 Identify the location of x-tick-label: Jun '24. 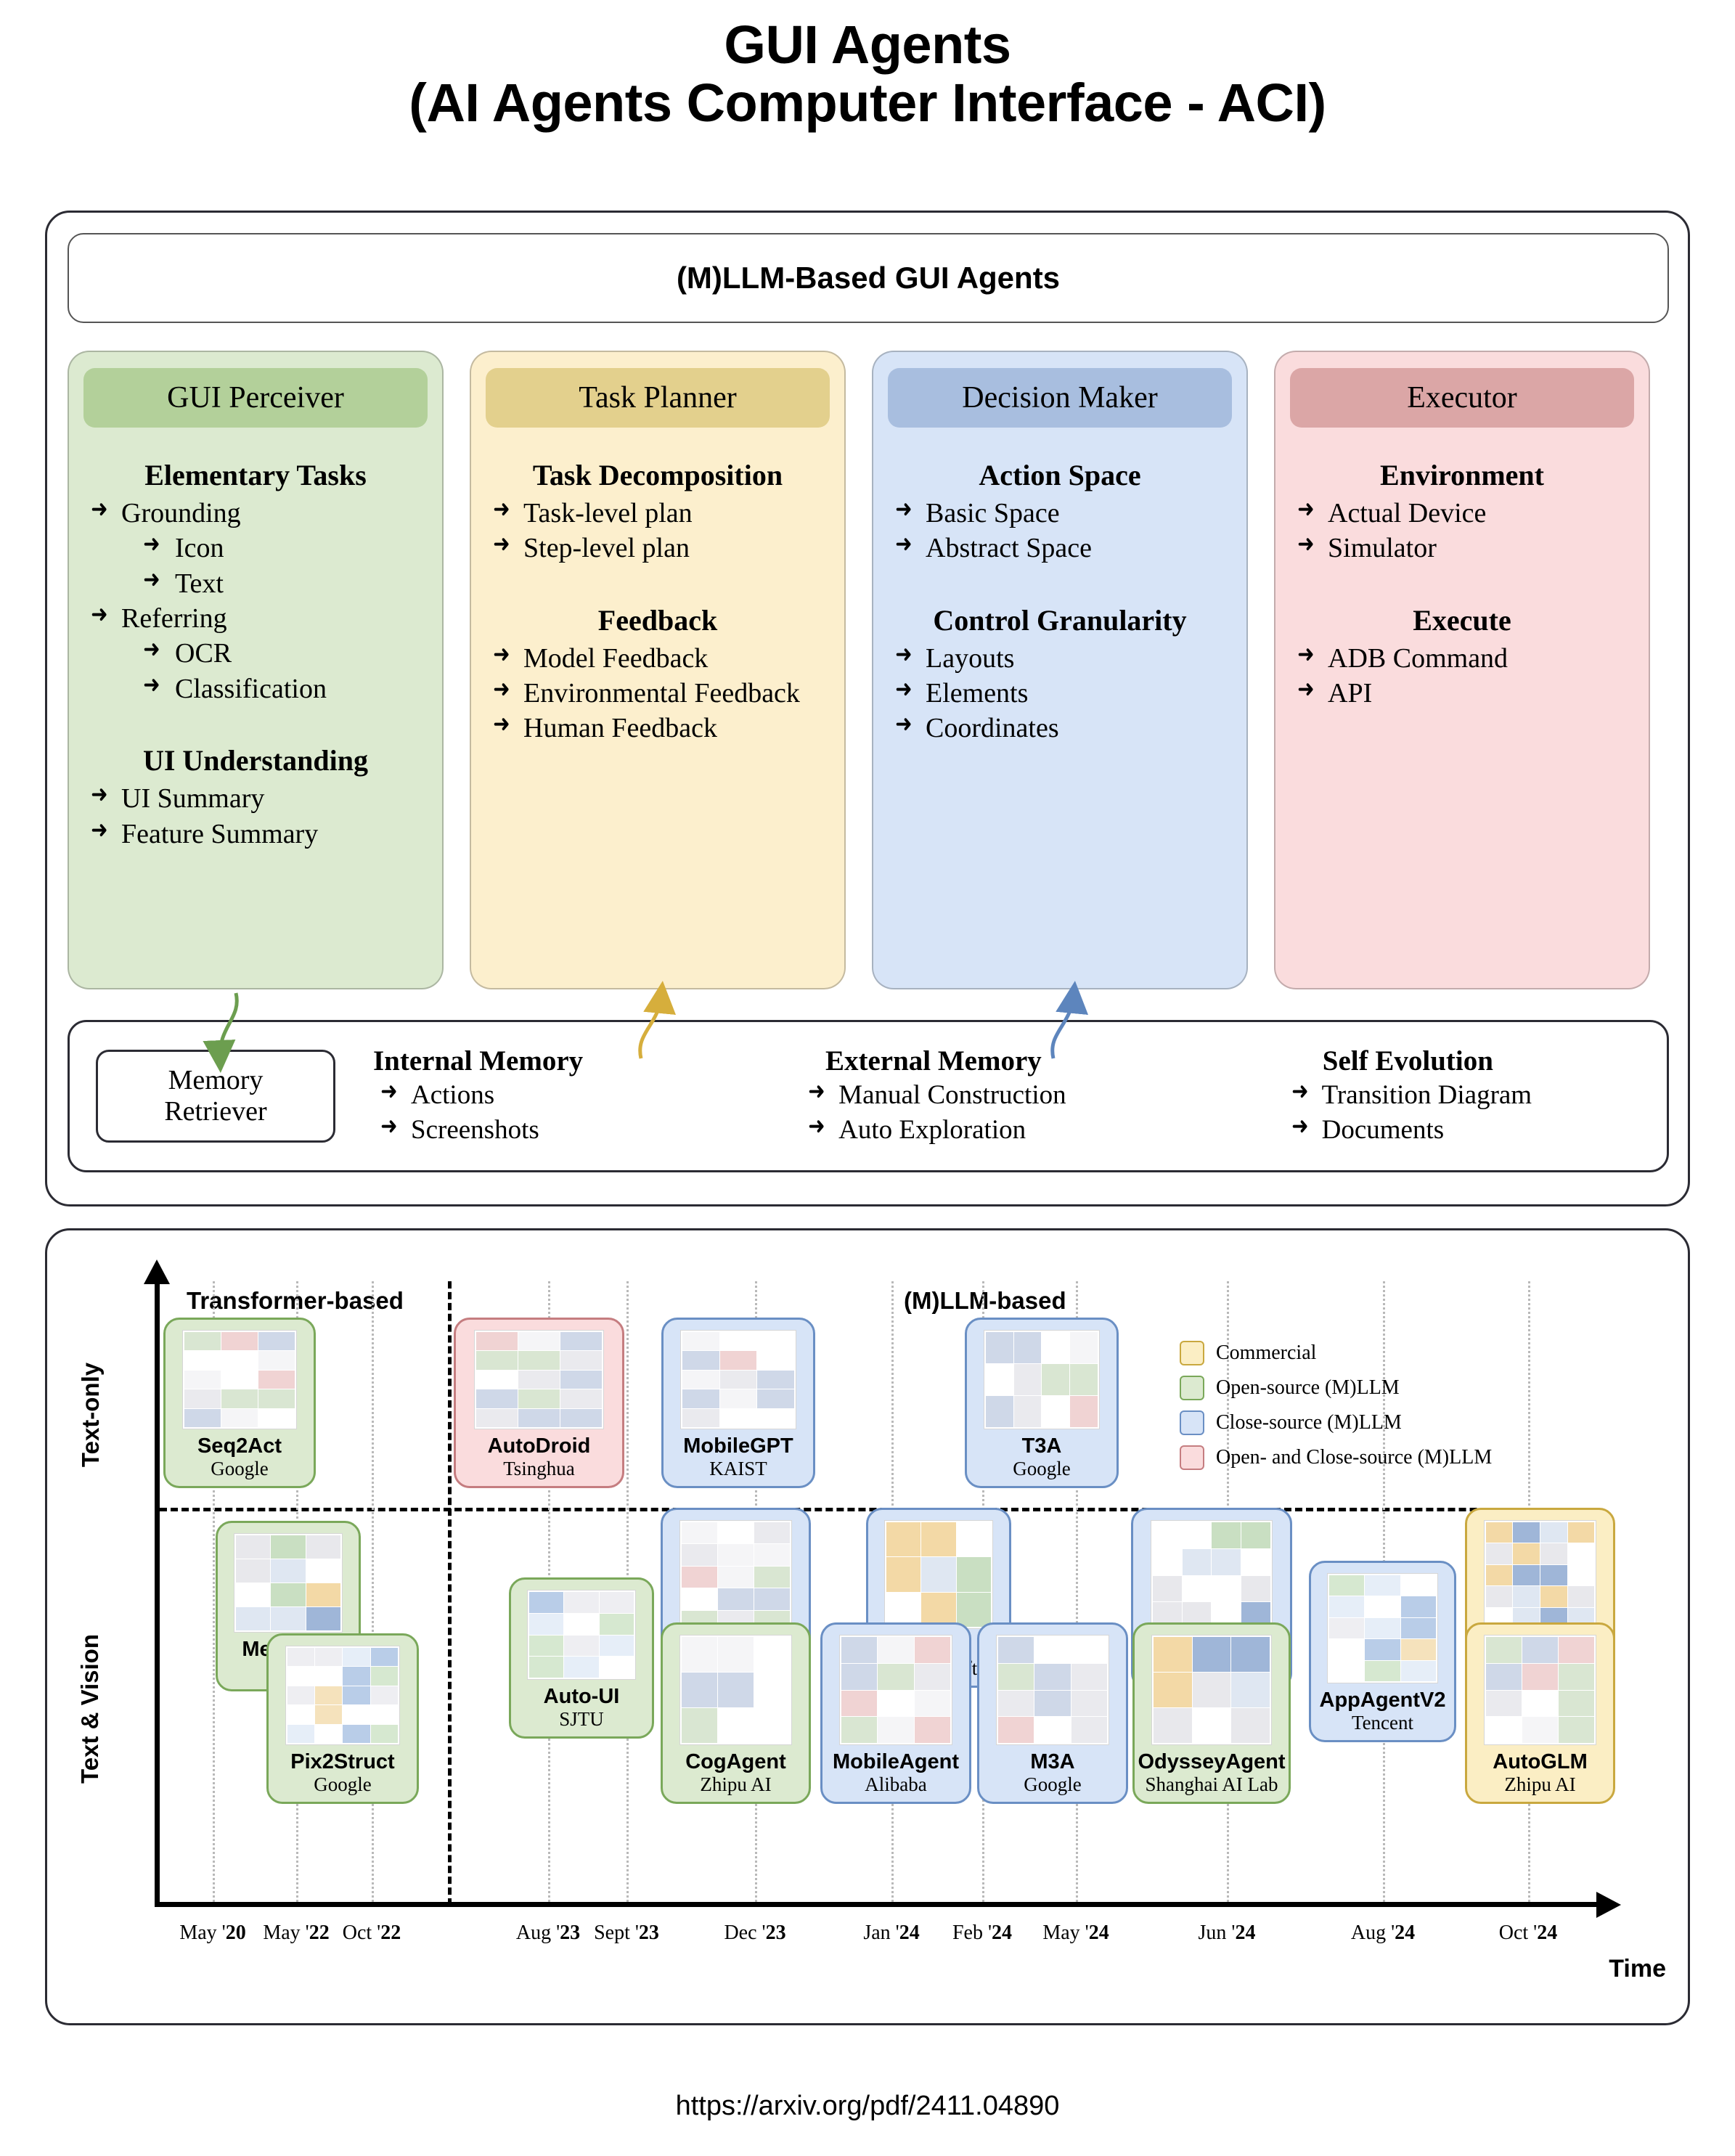
(1227, 1933).